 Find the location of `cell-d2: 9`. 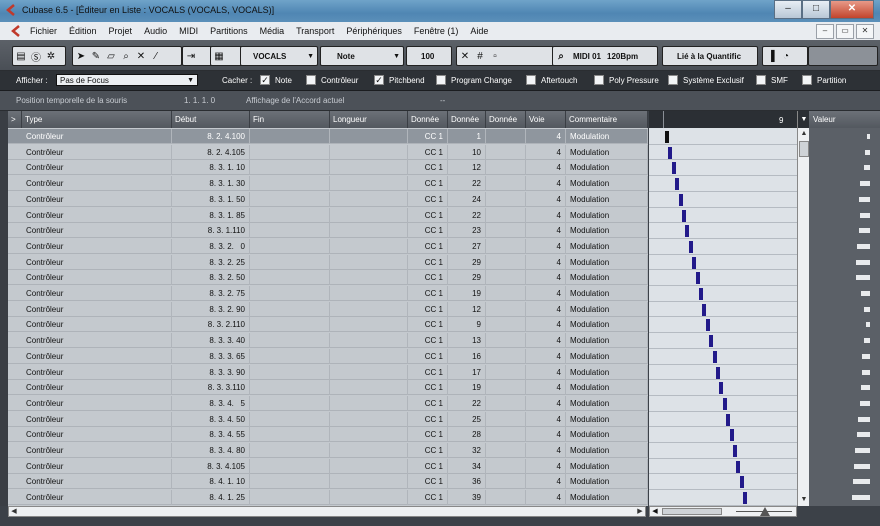

cell-d2: 9 is located at coordinates (467, 325).